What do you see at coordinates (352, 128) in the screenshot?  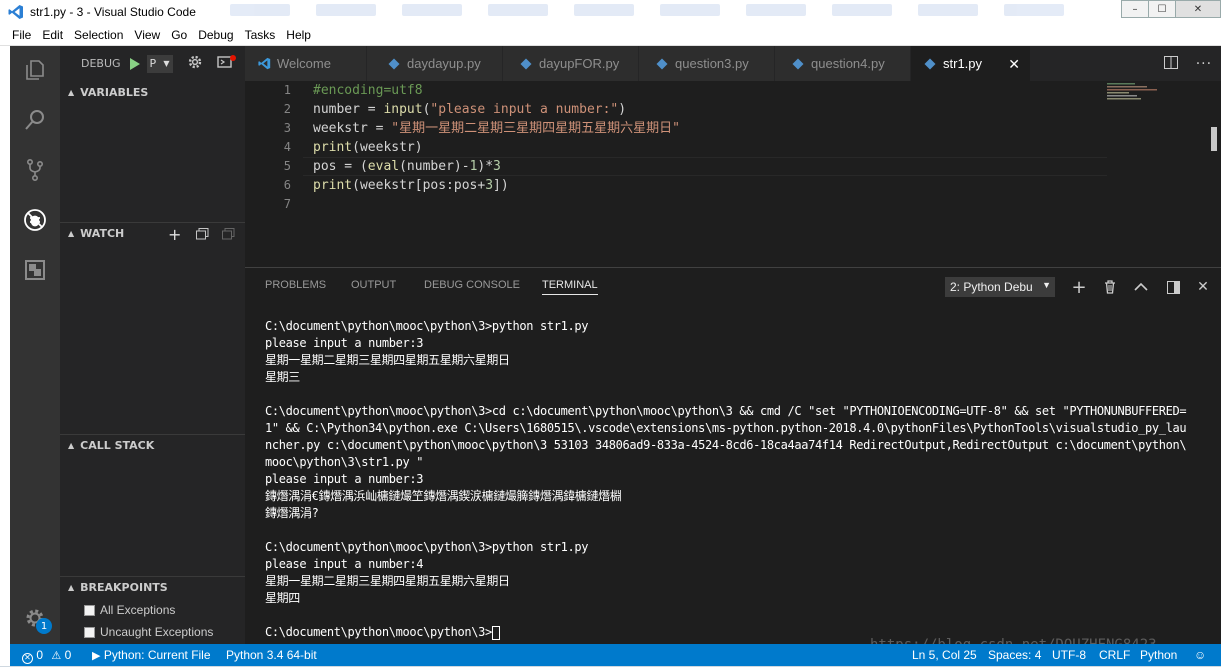 I see `code-token: weekstr =` at bounding box center [352, 128].